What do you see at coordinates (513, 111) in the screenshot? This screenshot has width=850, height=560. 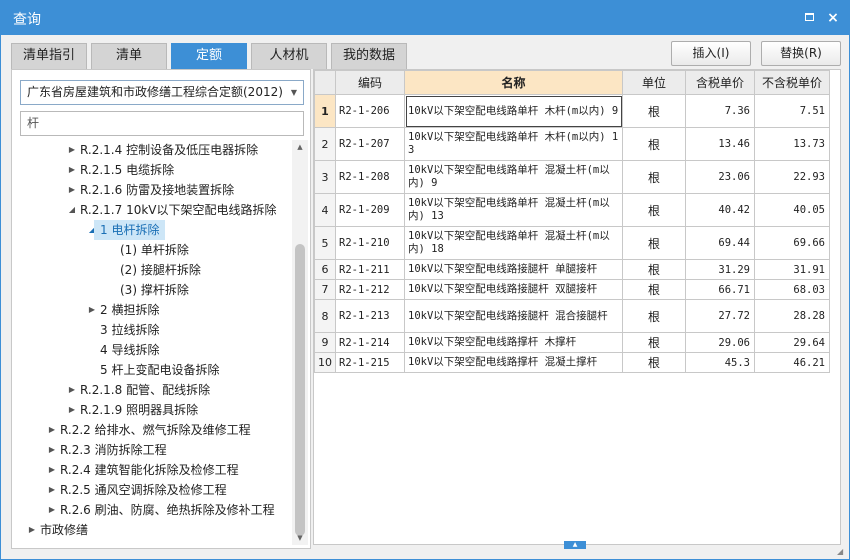 I see `cell-name: 10kV以下架空配电线路单杆 木杆(m以内) 9` at bounding box center [513, 111].